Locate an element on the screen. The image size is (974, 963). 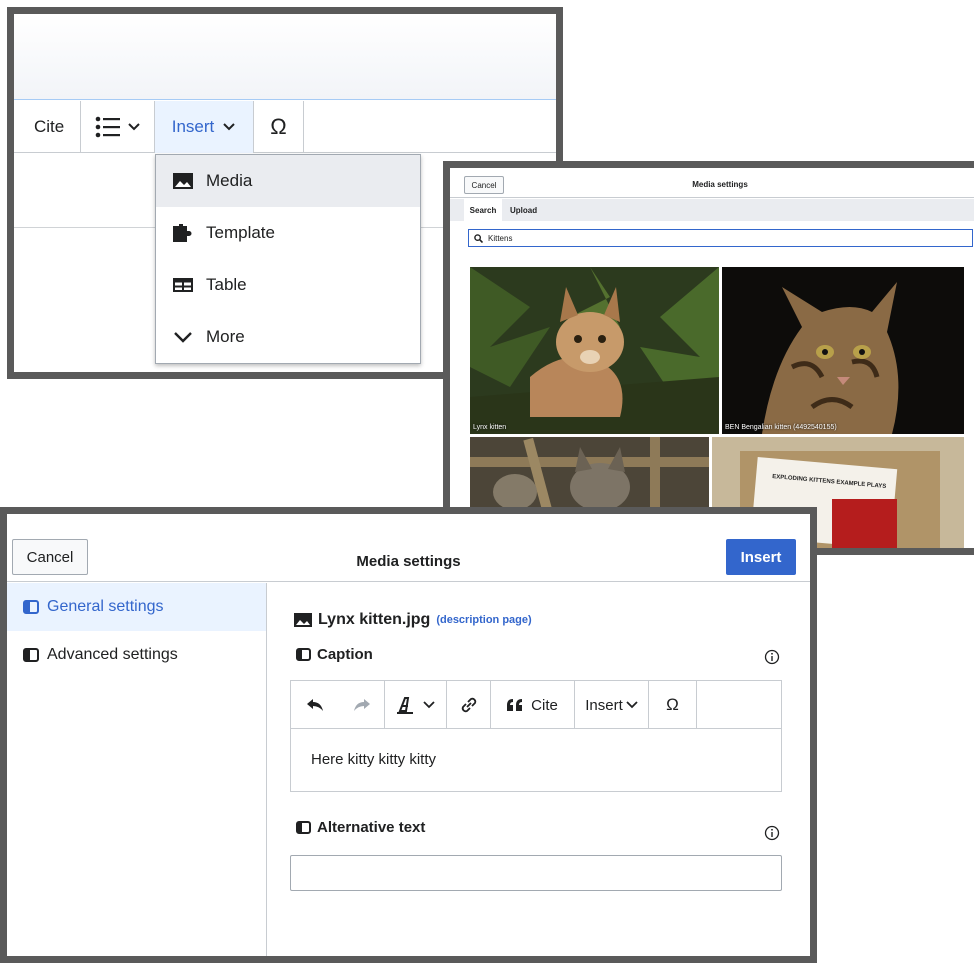
menu-item-template: Template is located at coordinates (288, 233).